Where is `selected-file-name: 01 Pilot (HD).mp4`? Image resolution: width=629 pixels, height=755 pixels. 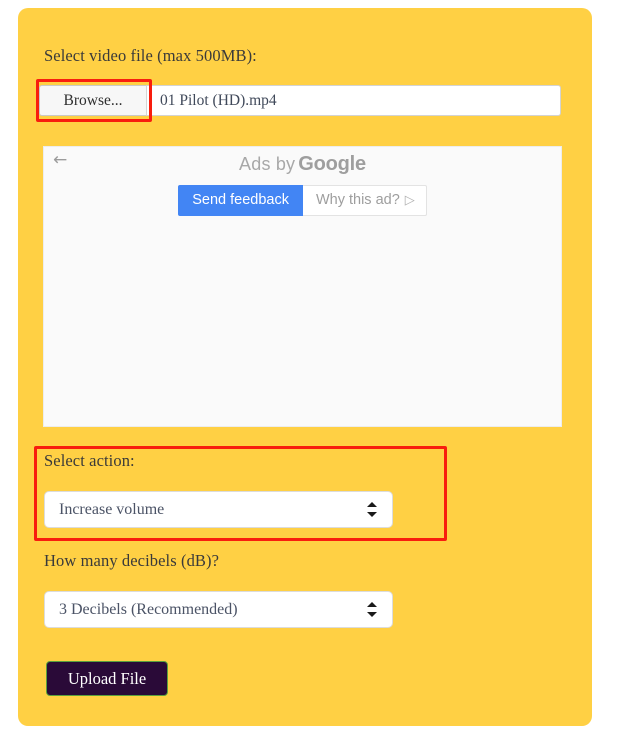
selected-file-name: 01 Pilot (HD).mp4 is located at coordinates (354, 100).